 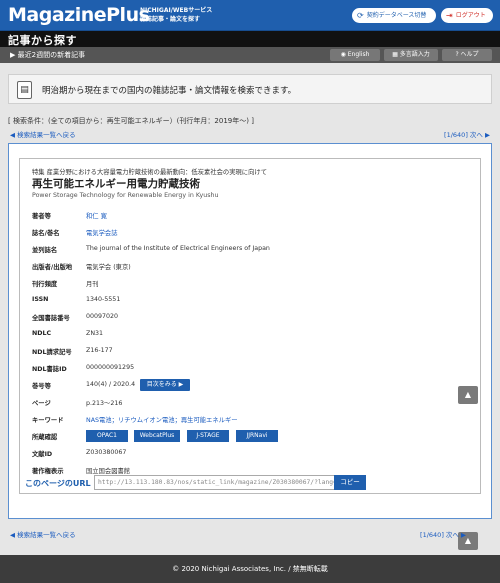 I want to click on field-label: NDLC, so click(x=42, y=333).